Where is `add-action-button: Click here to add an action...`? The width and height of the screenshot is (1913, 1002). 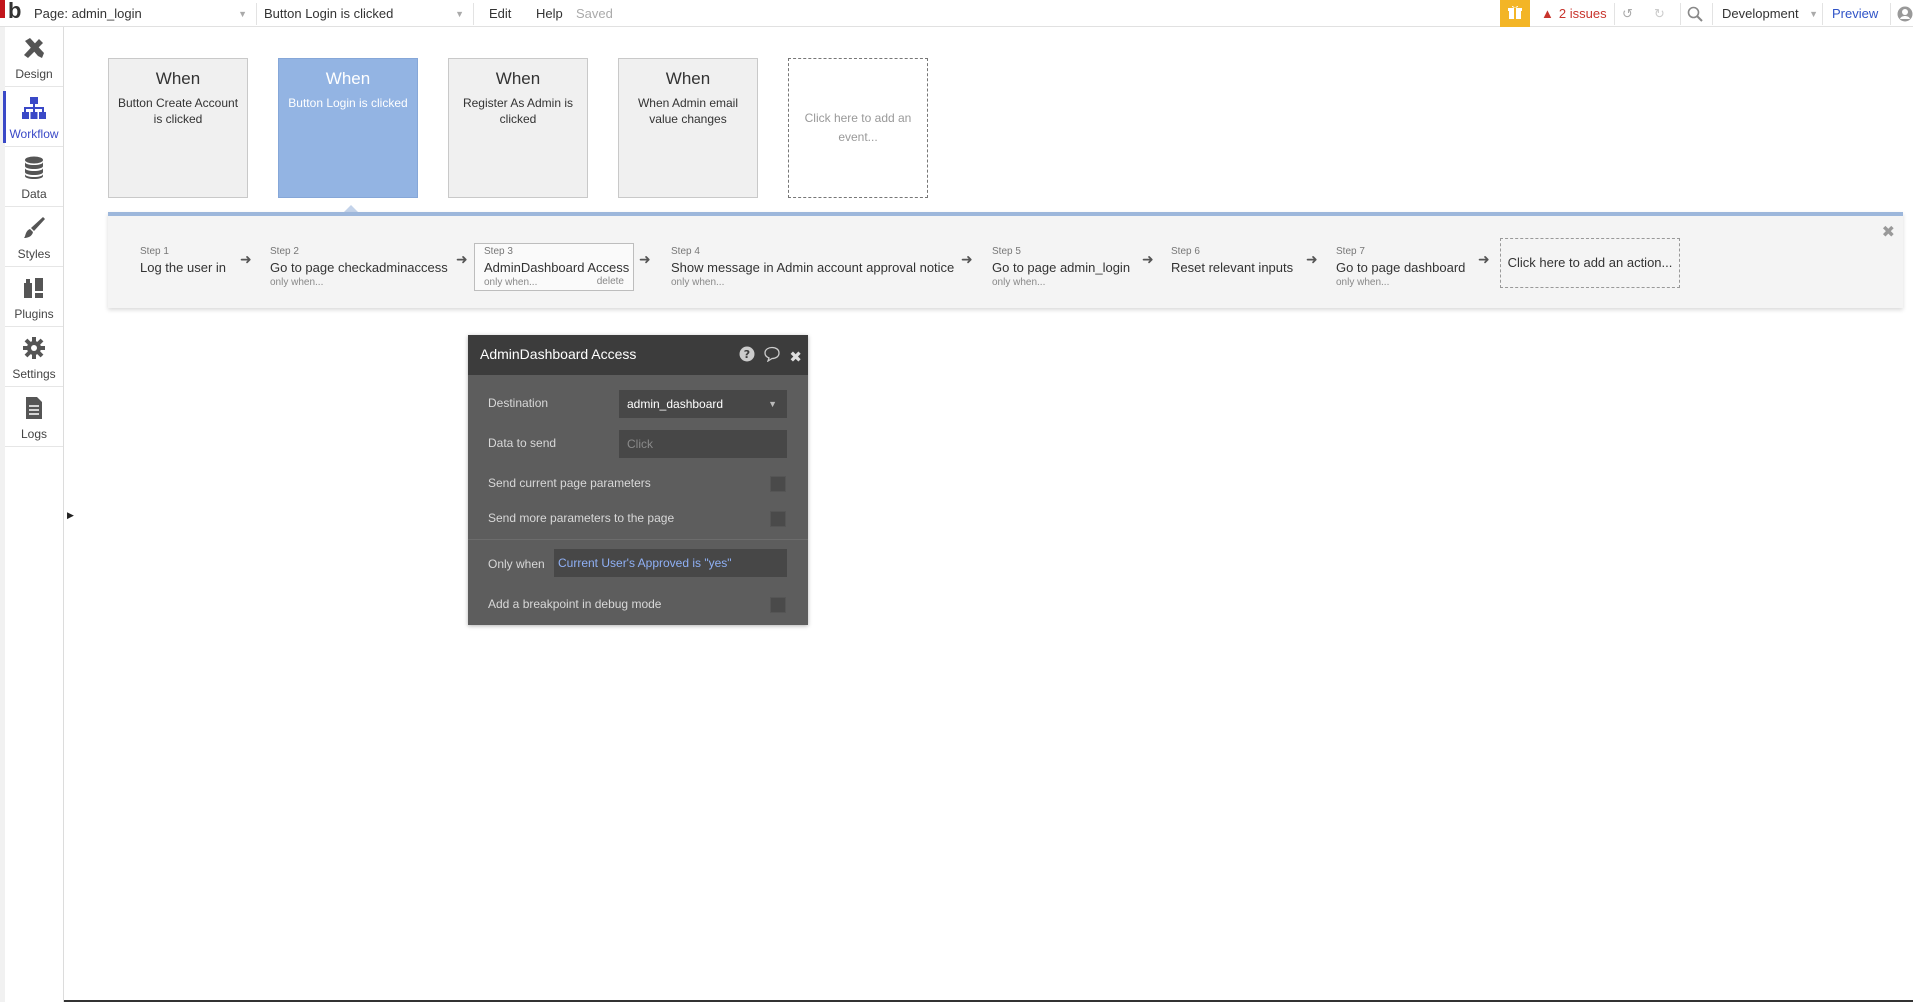
add-action-button: Click here to add an action... is located at coordinates (1590, 263).